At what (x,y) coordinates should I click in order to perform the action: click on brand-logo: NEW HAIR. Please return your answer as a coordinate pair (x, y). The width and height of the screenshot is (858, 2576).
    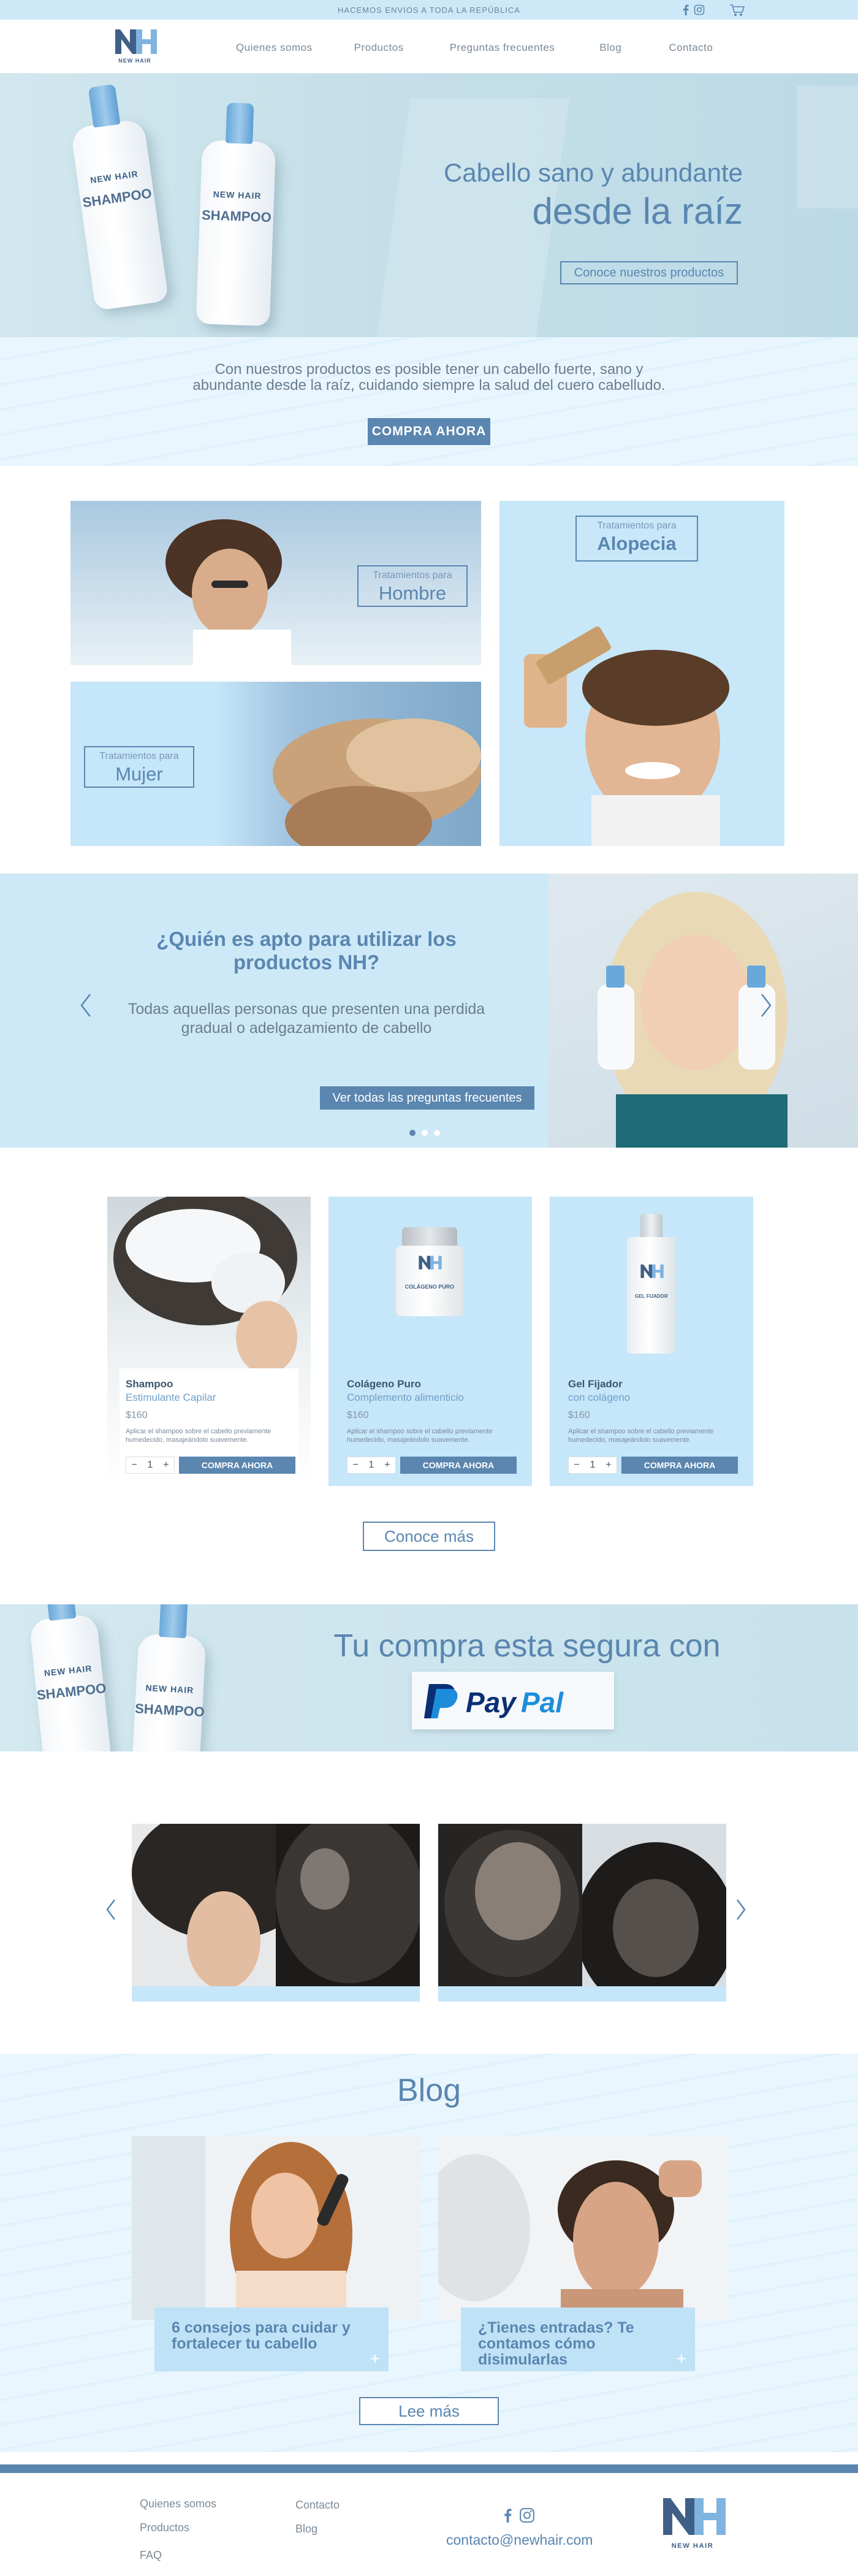
    Looking at the image, I should click on (134, 46).